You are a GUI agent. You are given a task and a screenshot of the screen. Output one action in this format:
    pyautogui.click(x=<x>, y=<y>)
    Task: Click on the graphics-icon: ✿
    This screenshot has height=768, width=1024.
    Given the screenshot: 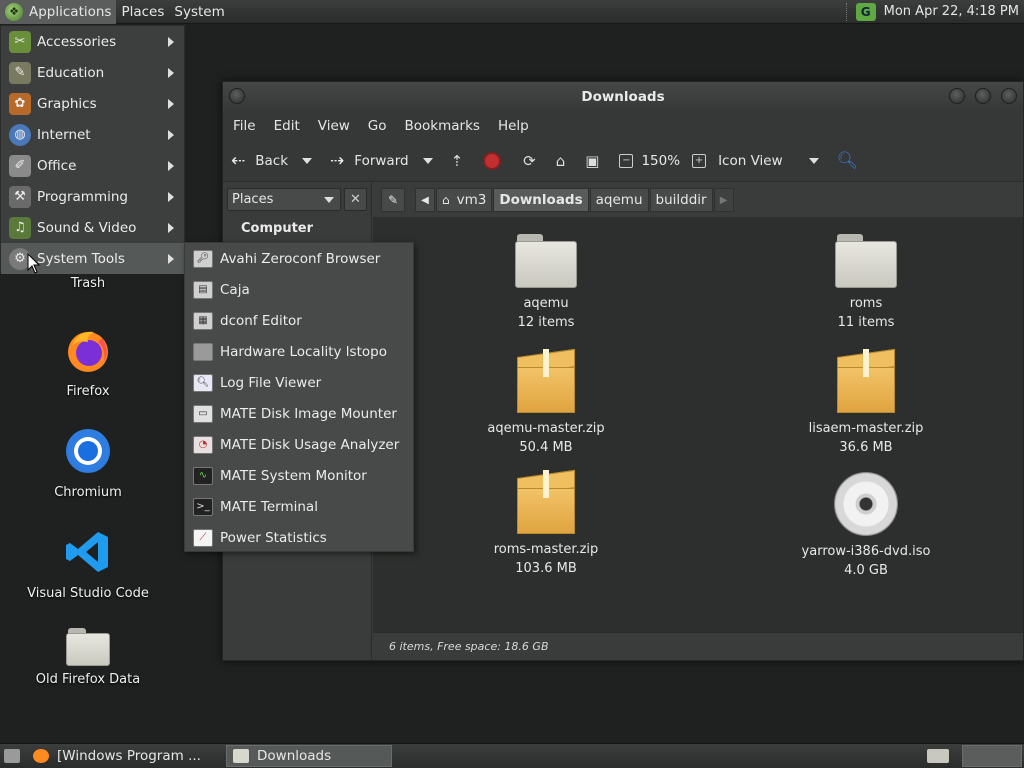 What is the action you would take?
    pyautogui.click(x=20, y=103)
    